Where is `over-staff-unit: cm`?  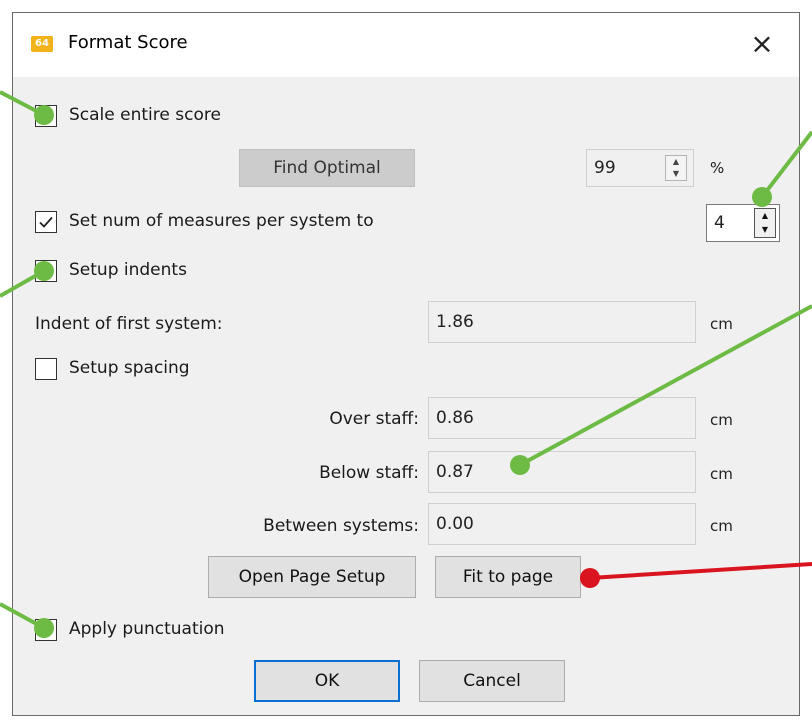 over-staff-unit: cm is located at coordinates (721, 420).